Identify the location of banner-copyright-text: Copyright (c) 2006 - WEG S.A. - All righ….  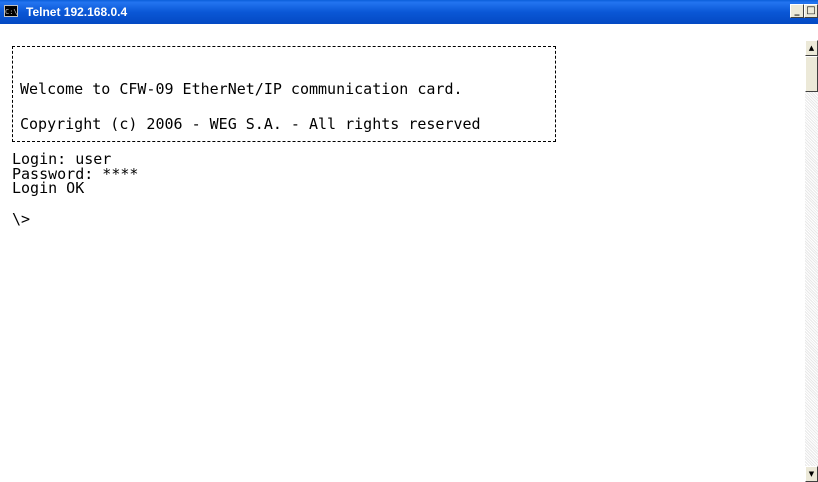
(250, 124).